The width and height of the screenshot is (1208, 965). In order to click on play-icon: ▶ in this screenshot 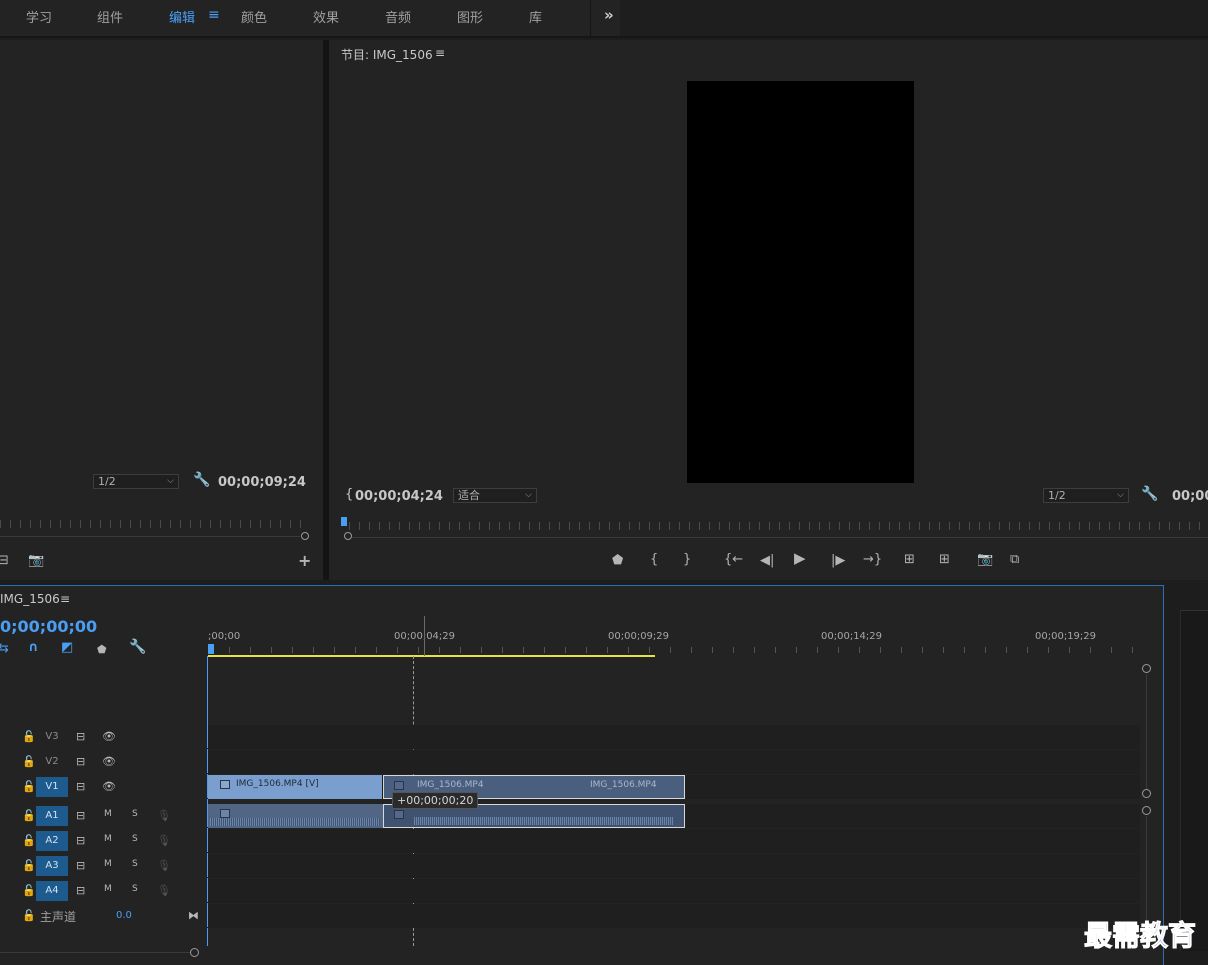, I will do `click(800, 558)`.